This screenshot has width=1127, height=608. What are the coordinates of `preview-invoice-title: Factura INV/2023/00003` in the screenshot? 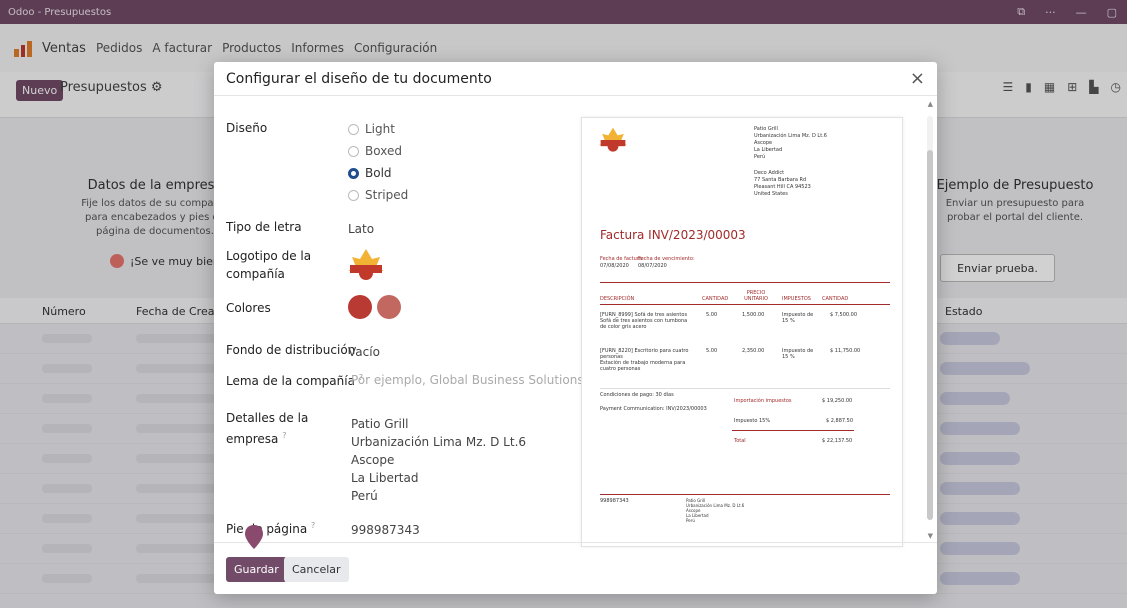 It's located at (673, 235).